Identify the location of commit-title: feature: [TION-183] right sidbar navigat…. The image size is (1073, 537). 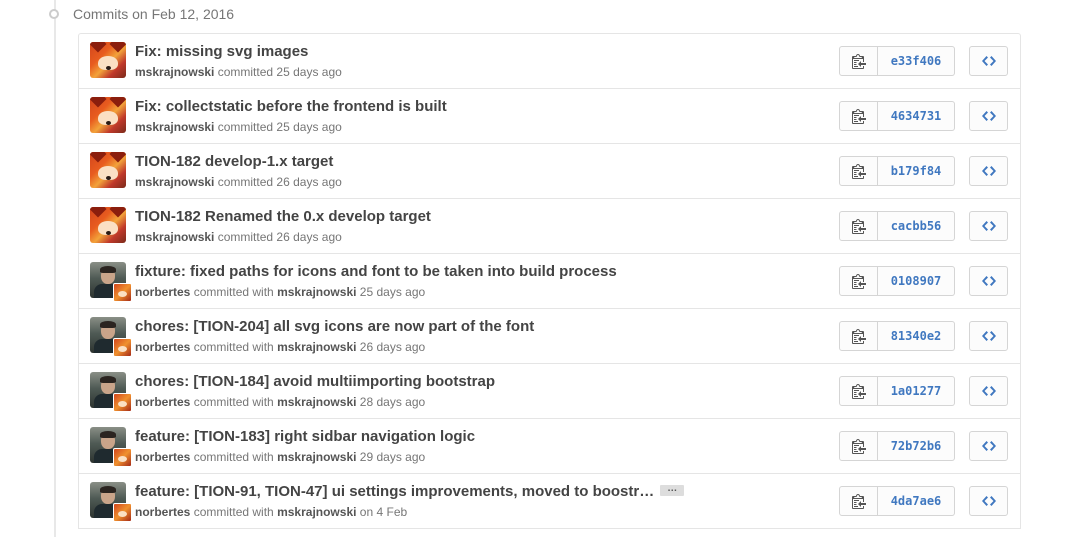
(305, 436).